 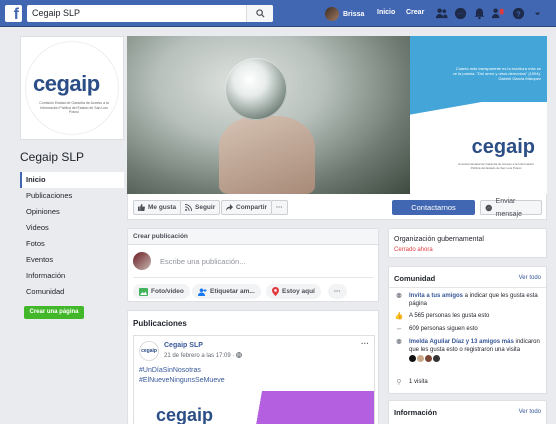 I want to click on search-button, so click(x=259, y=13).